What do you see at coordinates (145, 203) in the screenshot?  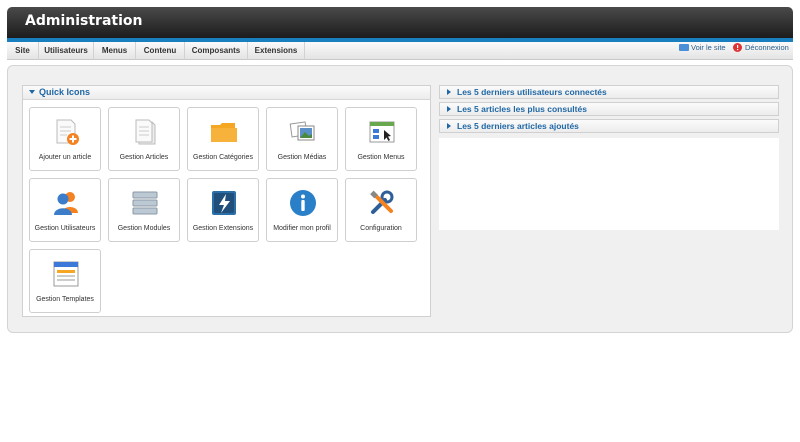 I see `modules-icon` at bounding box center [145, 203].